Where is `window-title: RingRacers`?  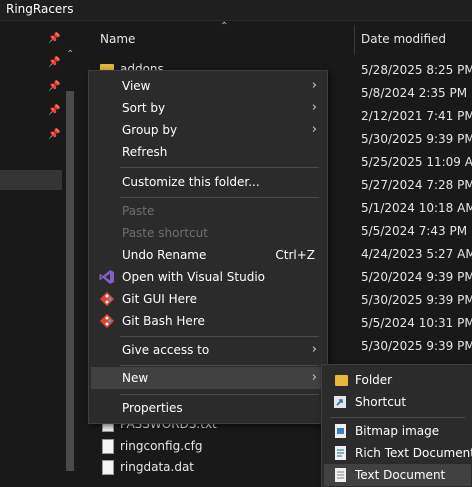 window-title: RingRacers is located at coordinates (40, 9).